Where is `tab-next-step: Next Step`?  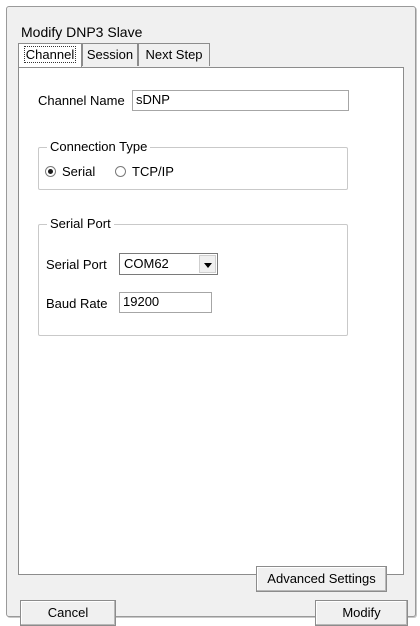 tab-next-step: Next Step is located at coordinates (174, 54).